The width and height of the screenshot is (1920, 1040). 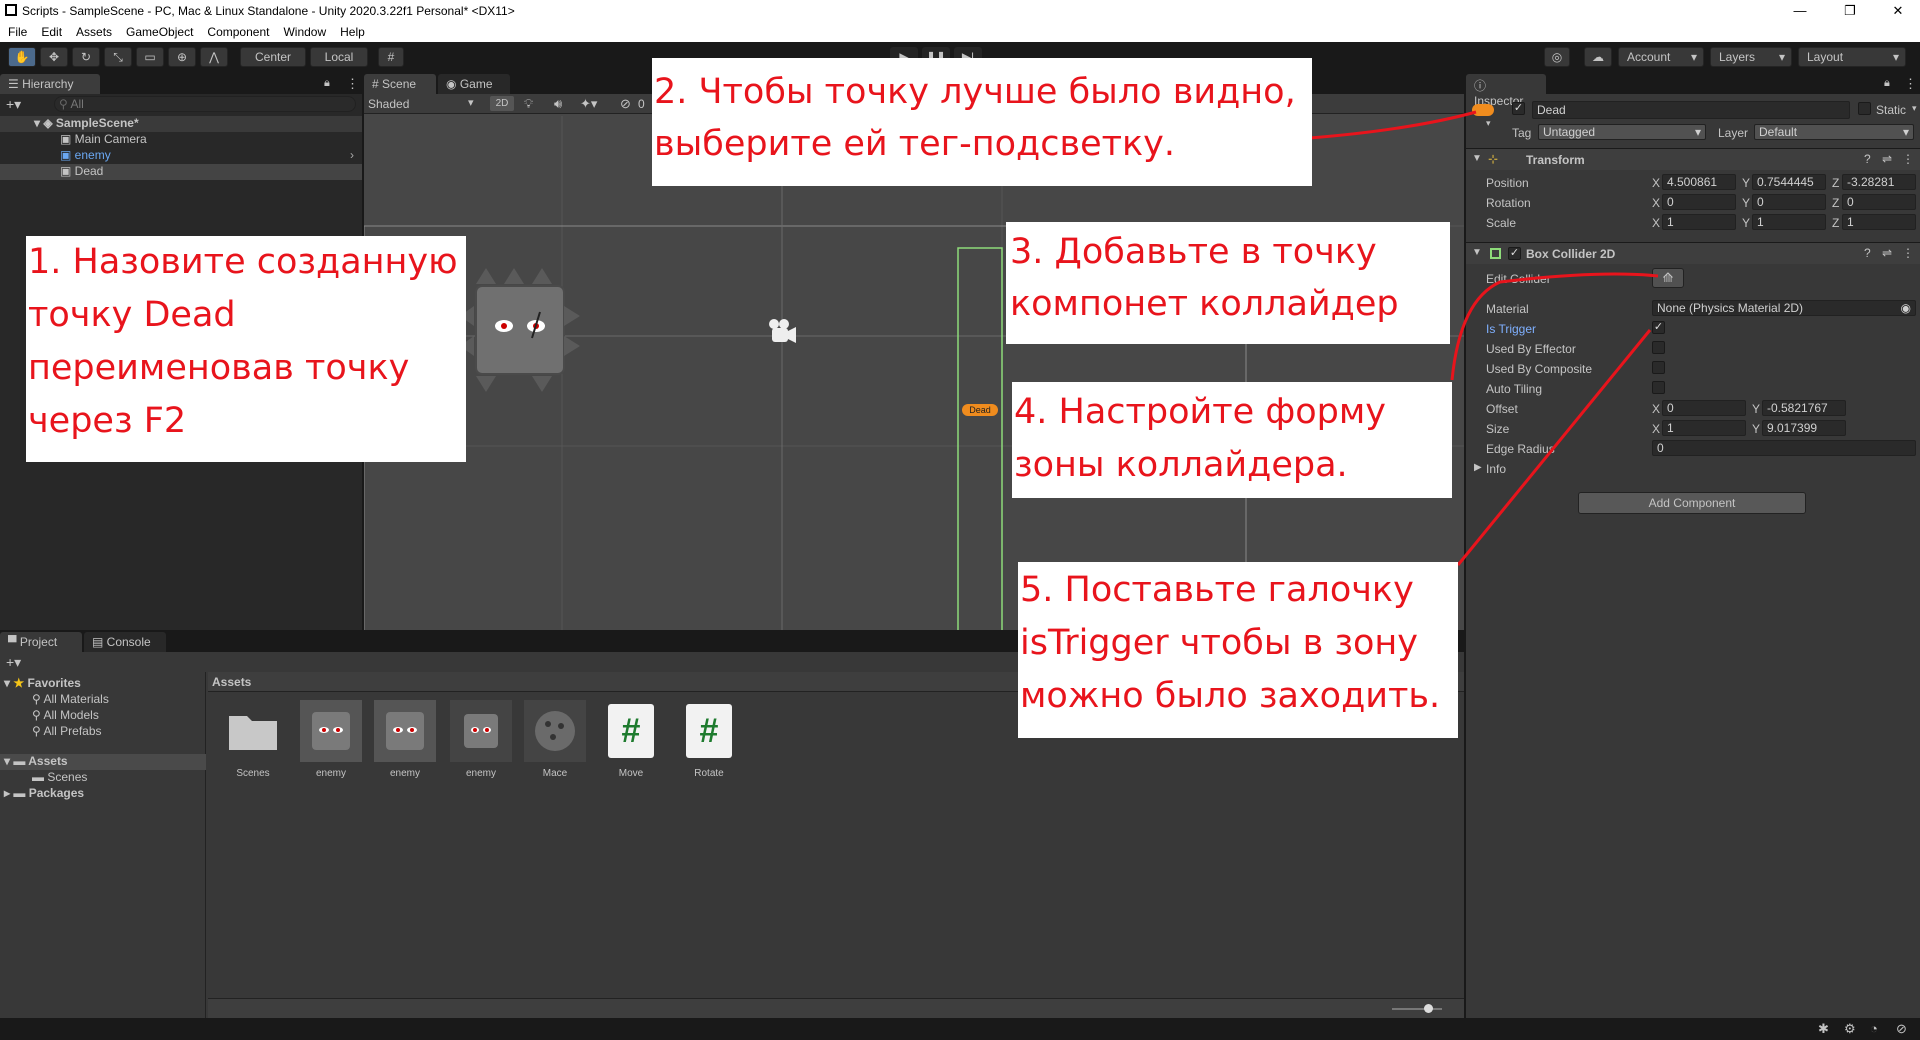 I want to click on add-component-button: Add Component, so click(x=1692, y=503).